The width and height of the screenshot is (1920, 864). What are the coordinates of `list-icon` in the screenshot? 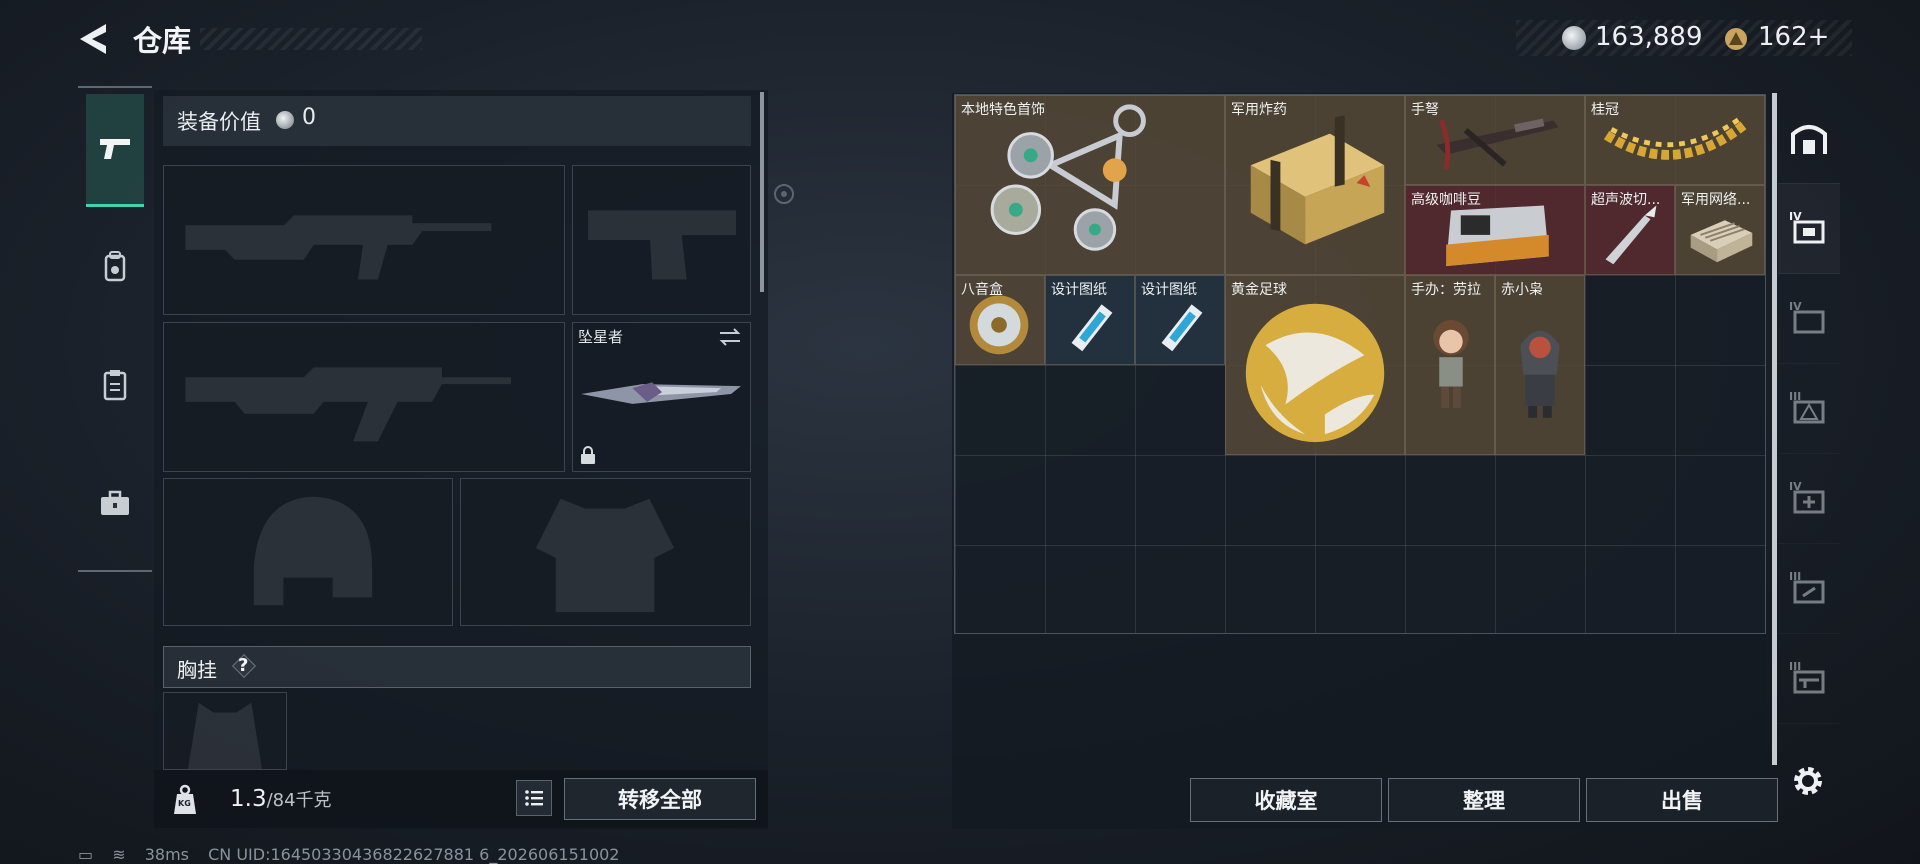 It's located at (534, 798).